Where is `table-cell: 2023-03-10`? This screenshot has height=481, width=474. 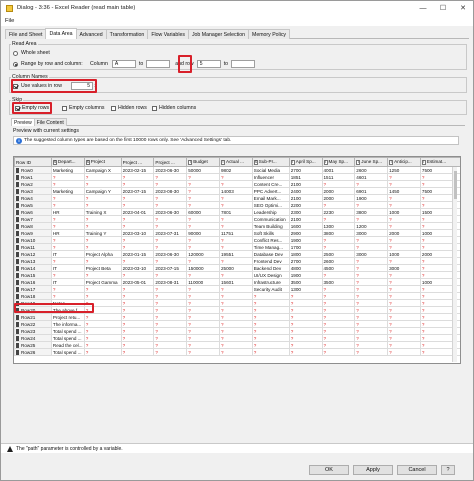
table-cell: 2023-03-10 is located at coordinates (137, 268).